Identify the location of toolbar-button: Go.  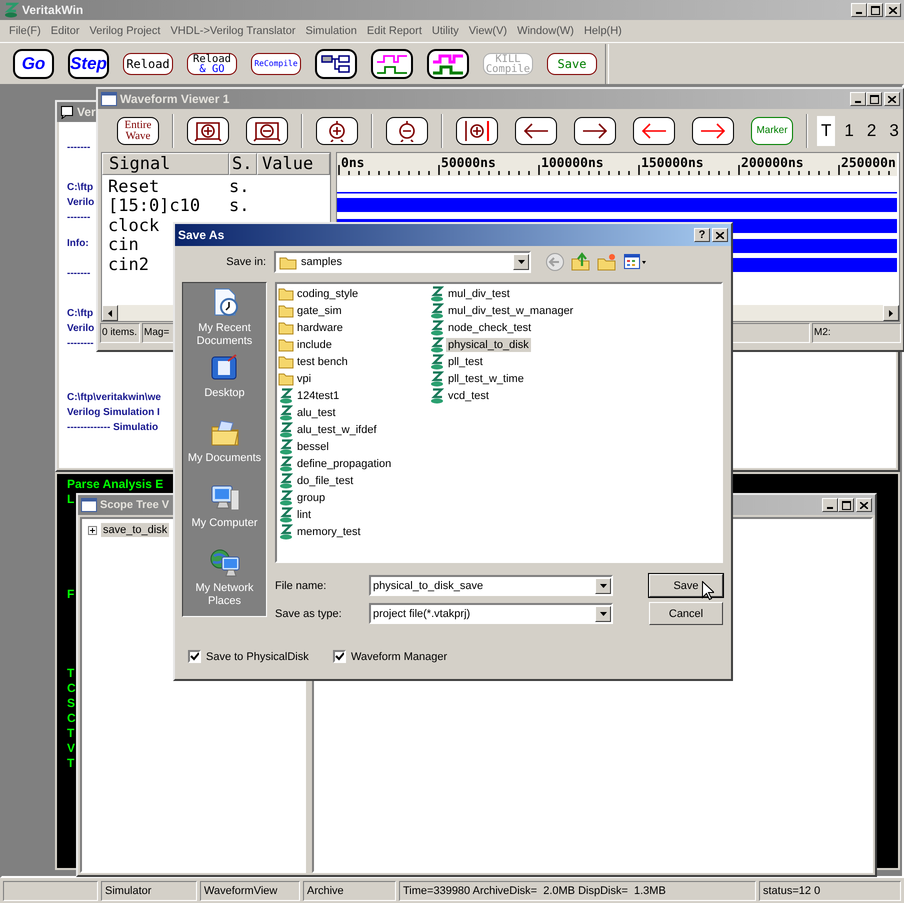
(33, 63).